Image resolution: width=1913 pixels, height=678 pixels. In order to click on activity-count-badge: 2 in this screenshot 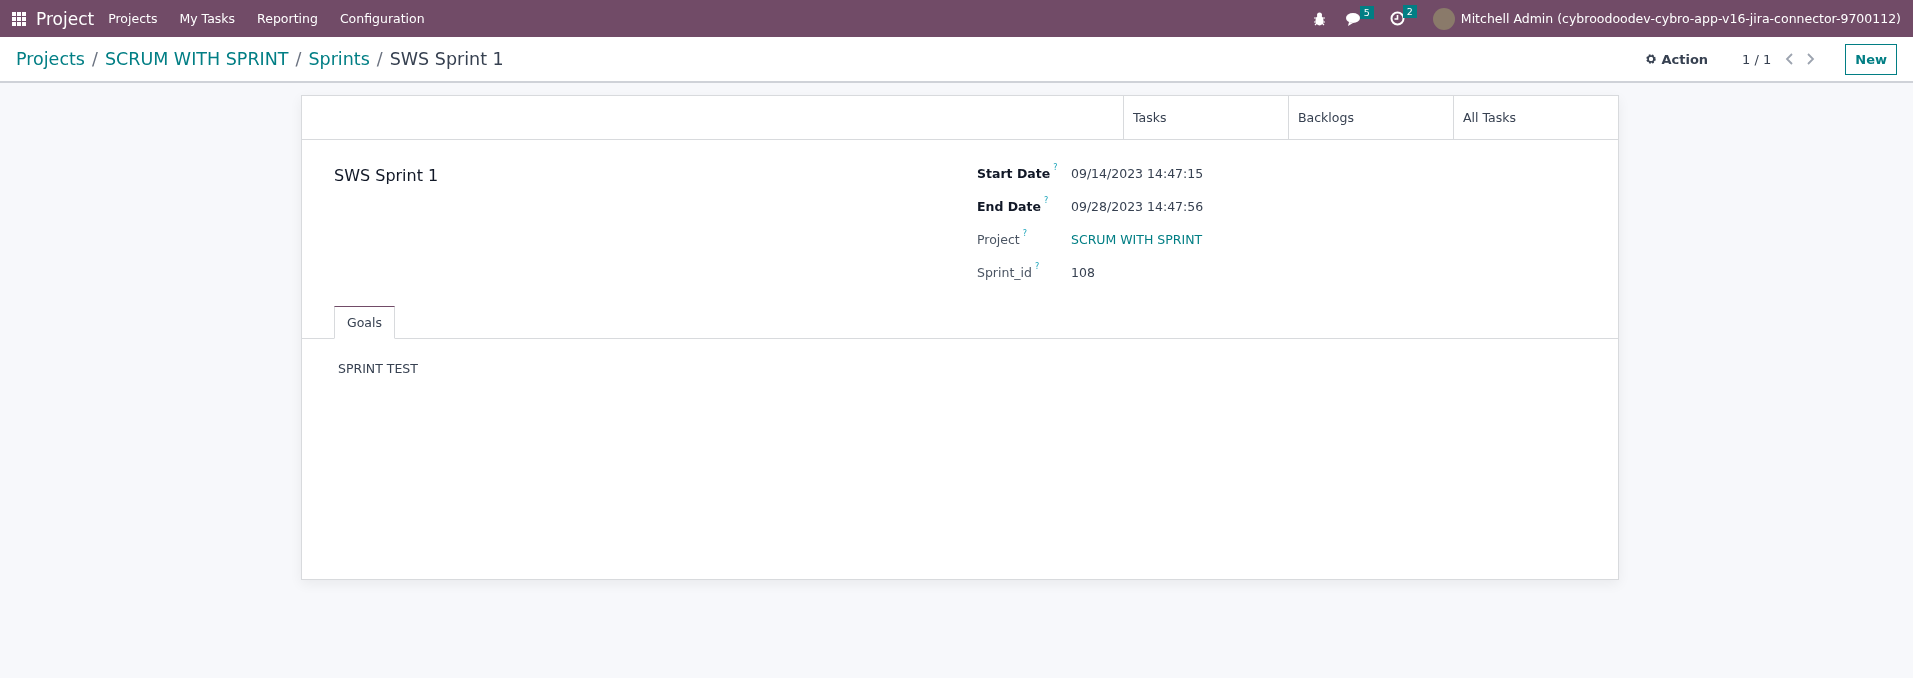, I will do `click(1409, 11)`.